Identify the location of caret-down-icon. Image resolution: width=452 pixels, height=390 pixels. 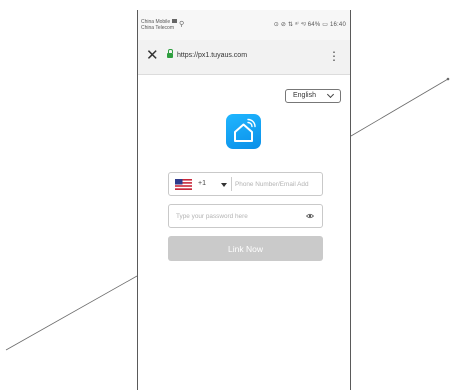
(224, 185).